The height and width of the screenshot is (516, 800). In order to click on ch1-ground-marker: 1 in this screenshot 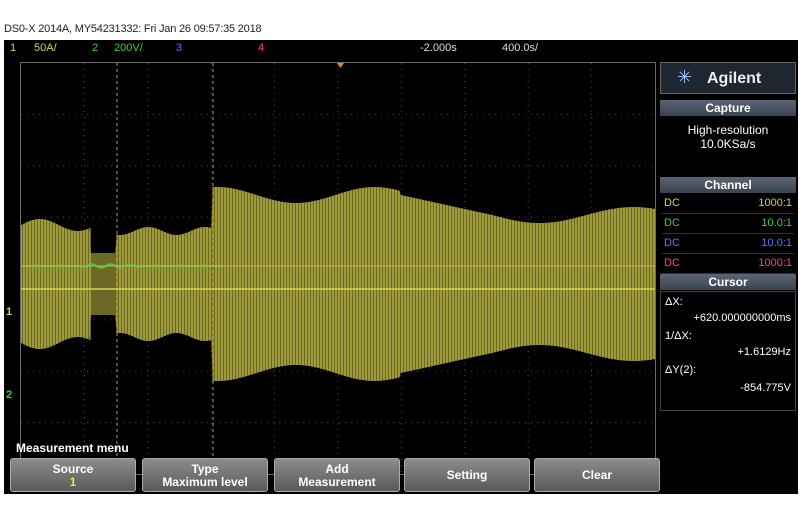, I will do `click(9, 312)`.